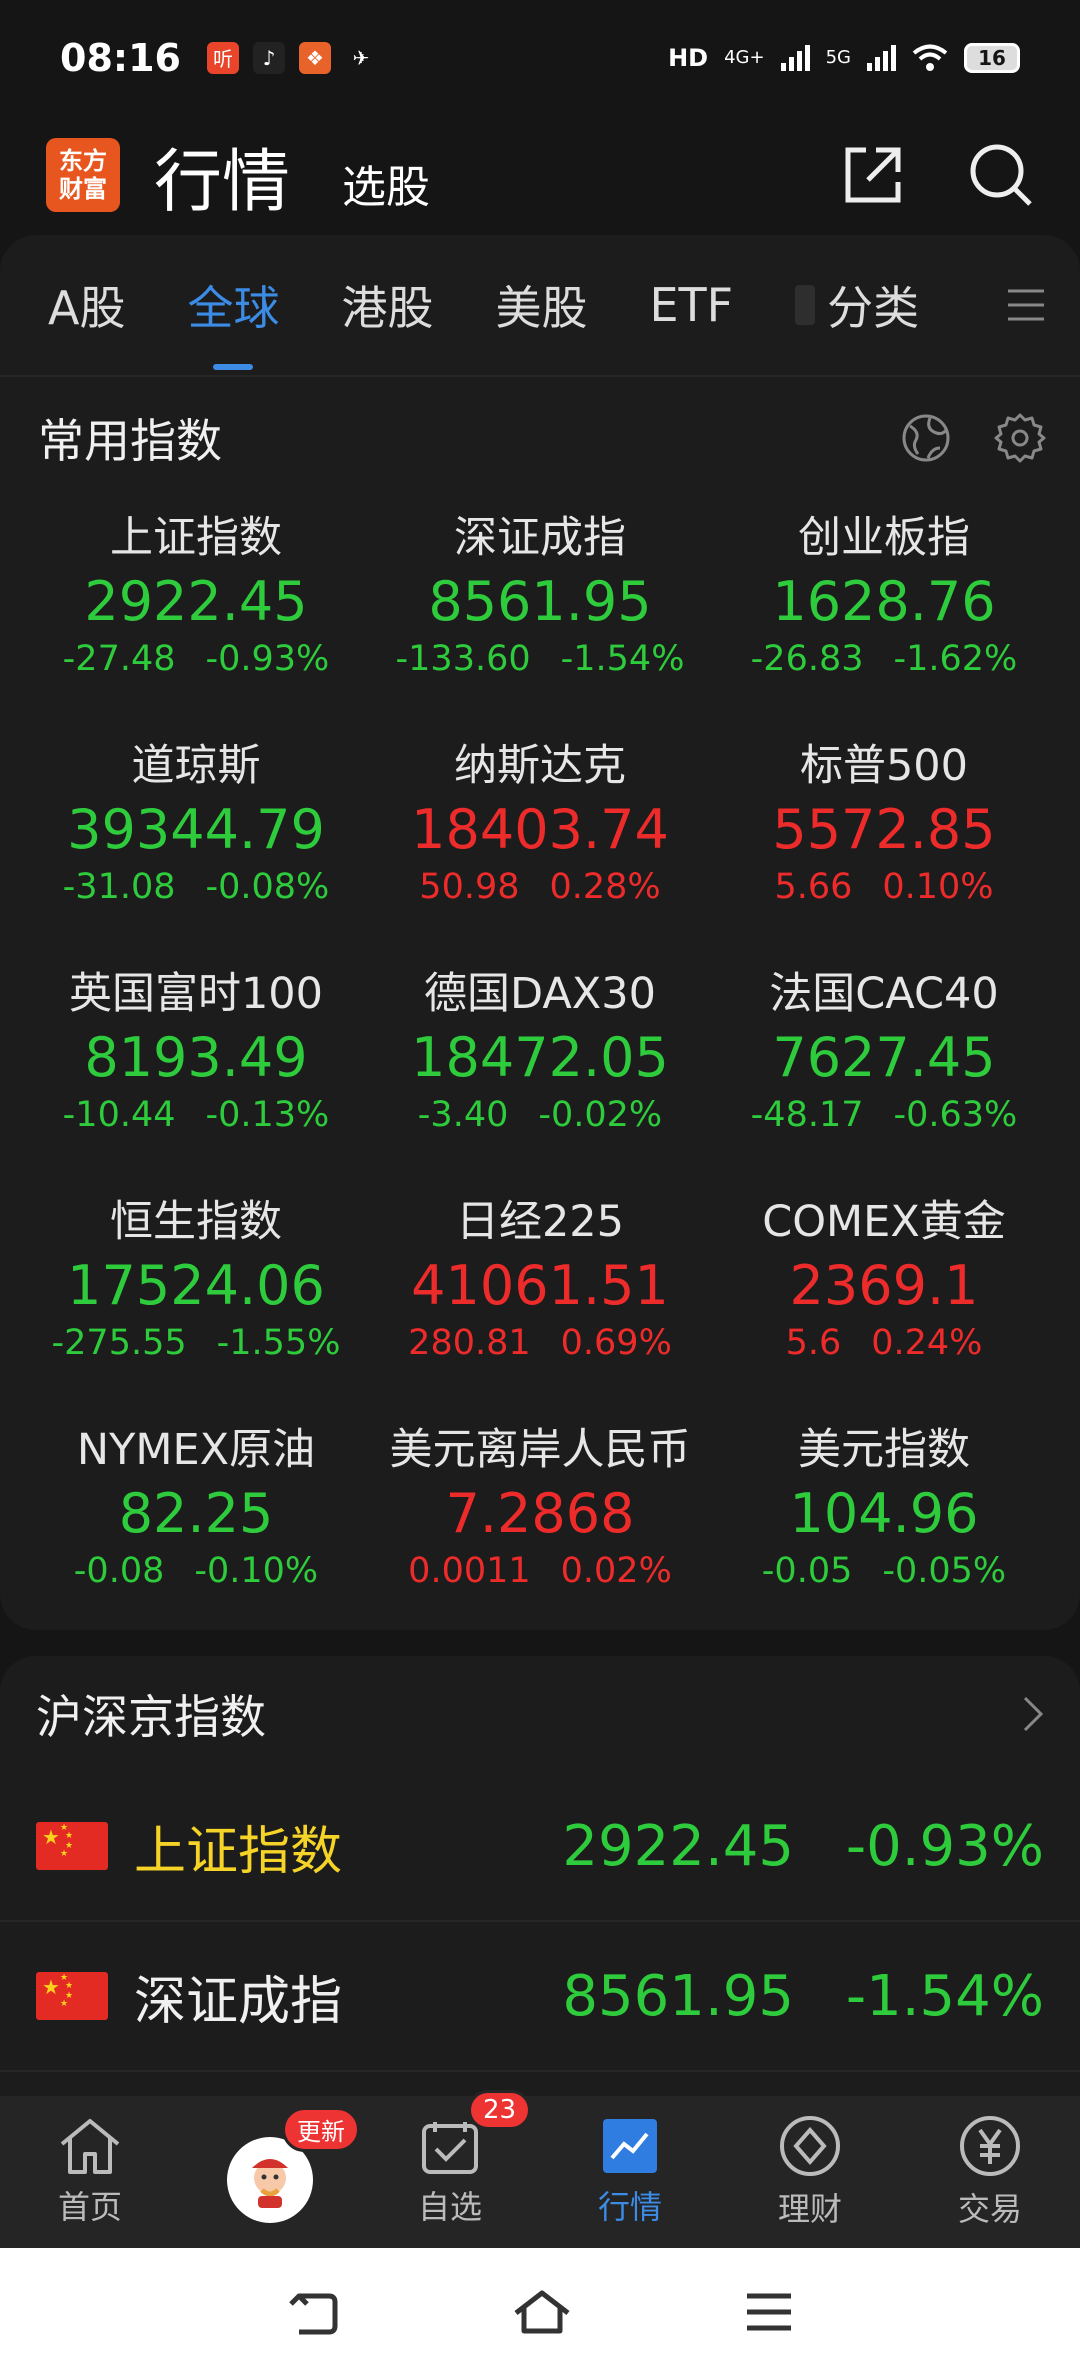 Image resolution: width=1080 pixels, height=2376 pixels. Describe the element at coordinates (1026, 305) in the screenshot. I see `menu-icon` at that location.